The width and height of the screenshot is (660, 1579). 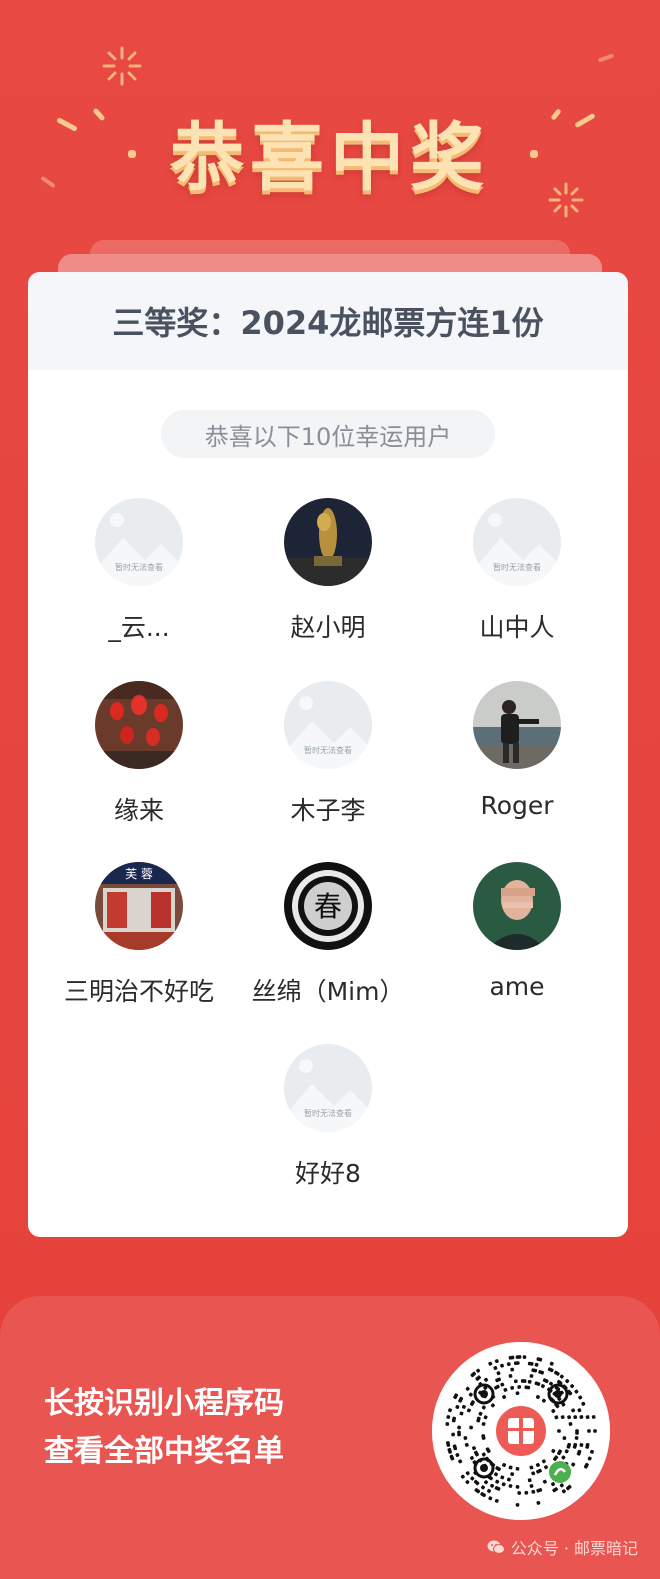 What do you see at coordinates (164, 1428) in the screenshot?
I see `cta-text: 长按识别小程序码 查看全部中奖名单` at bounding box center [164, 1428].